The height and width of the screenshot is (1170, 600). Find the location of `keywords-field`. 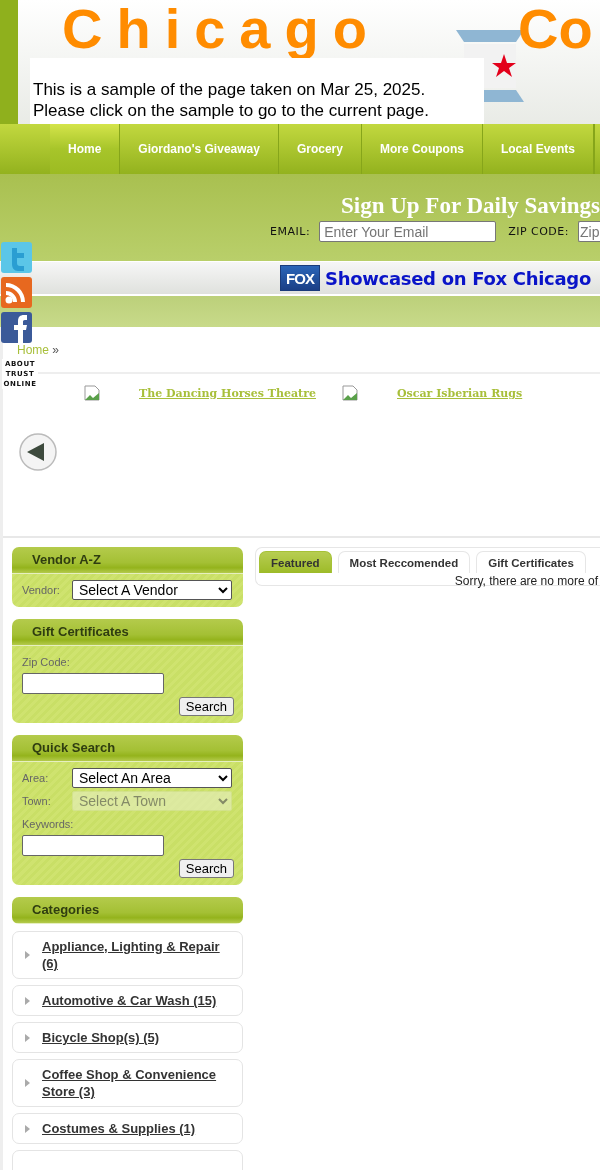

keywords-field is located at coordinates (93, 845).